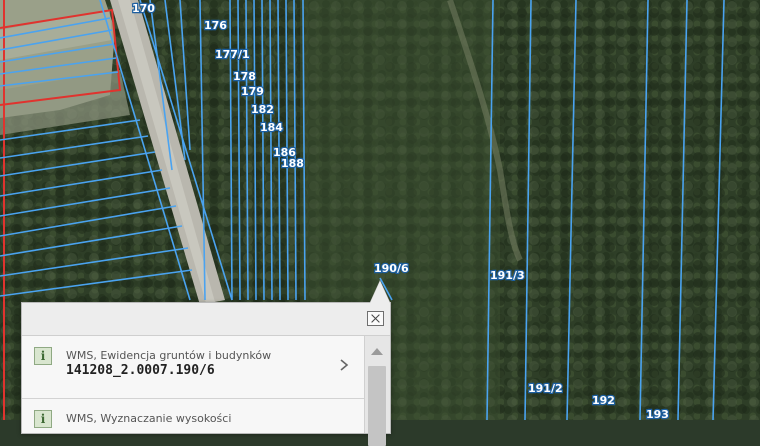 The image size is (760, 446). I want to click on results-scrollbar, so click(377, 391).